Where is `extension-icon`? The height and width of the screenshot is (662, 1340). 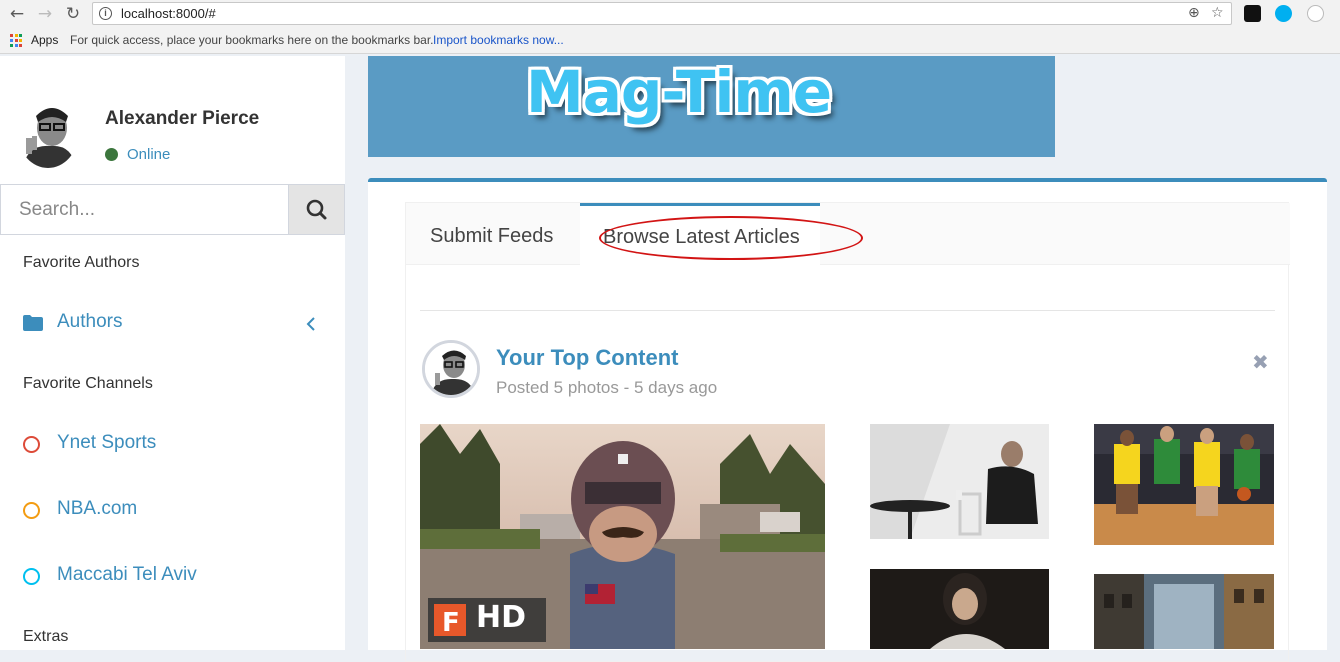
extension-icon is located at coordinates (1252, 13).